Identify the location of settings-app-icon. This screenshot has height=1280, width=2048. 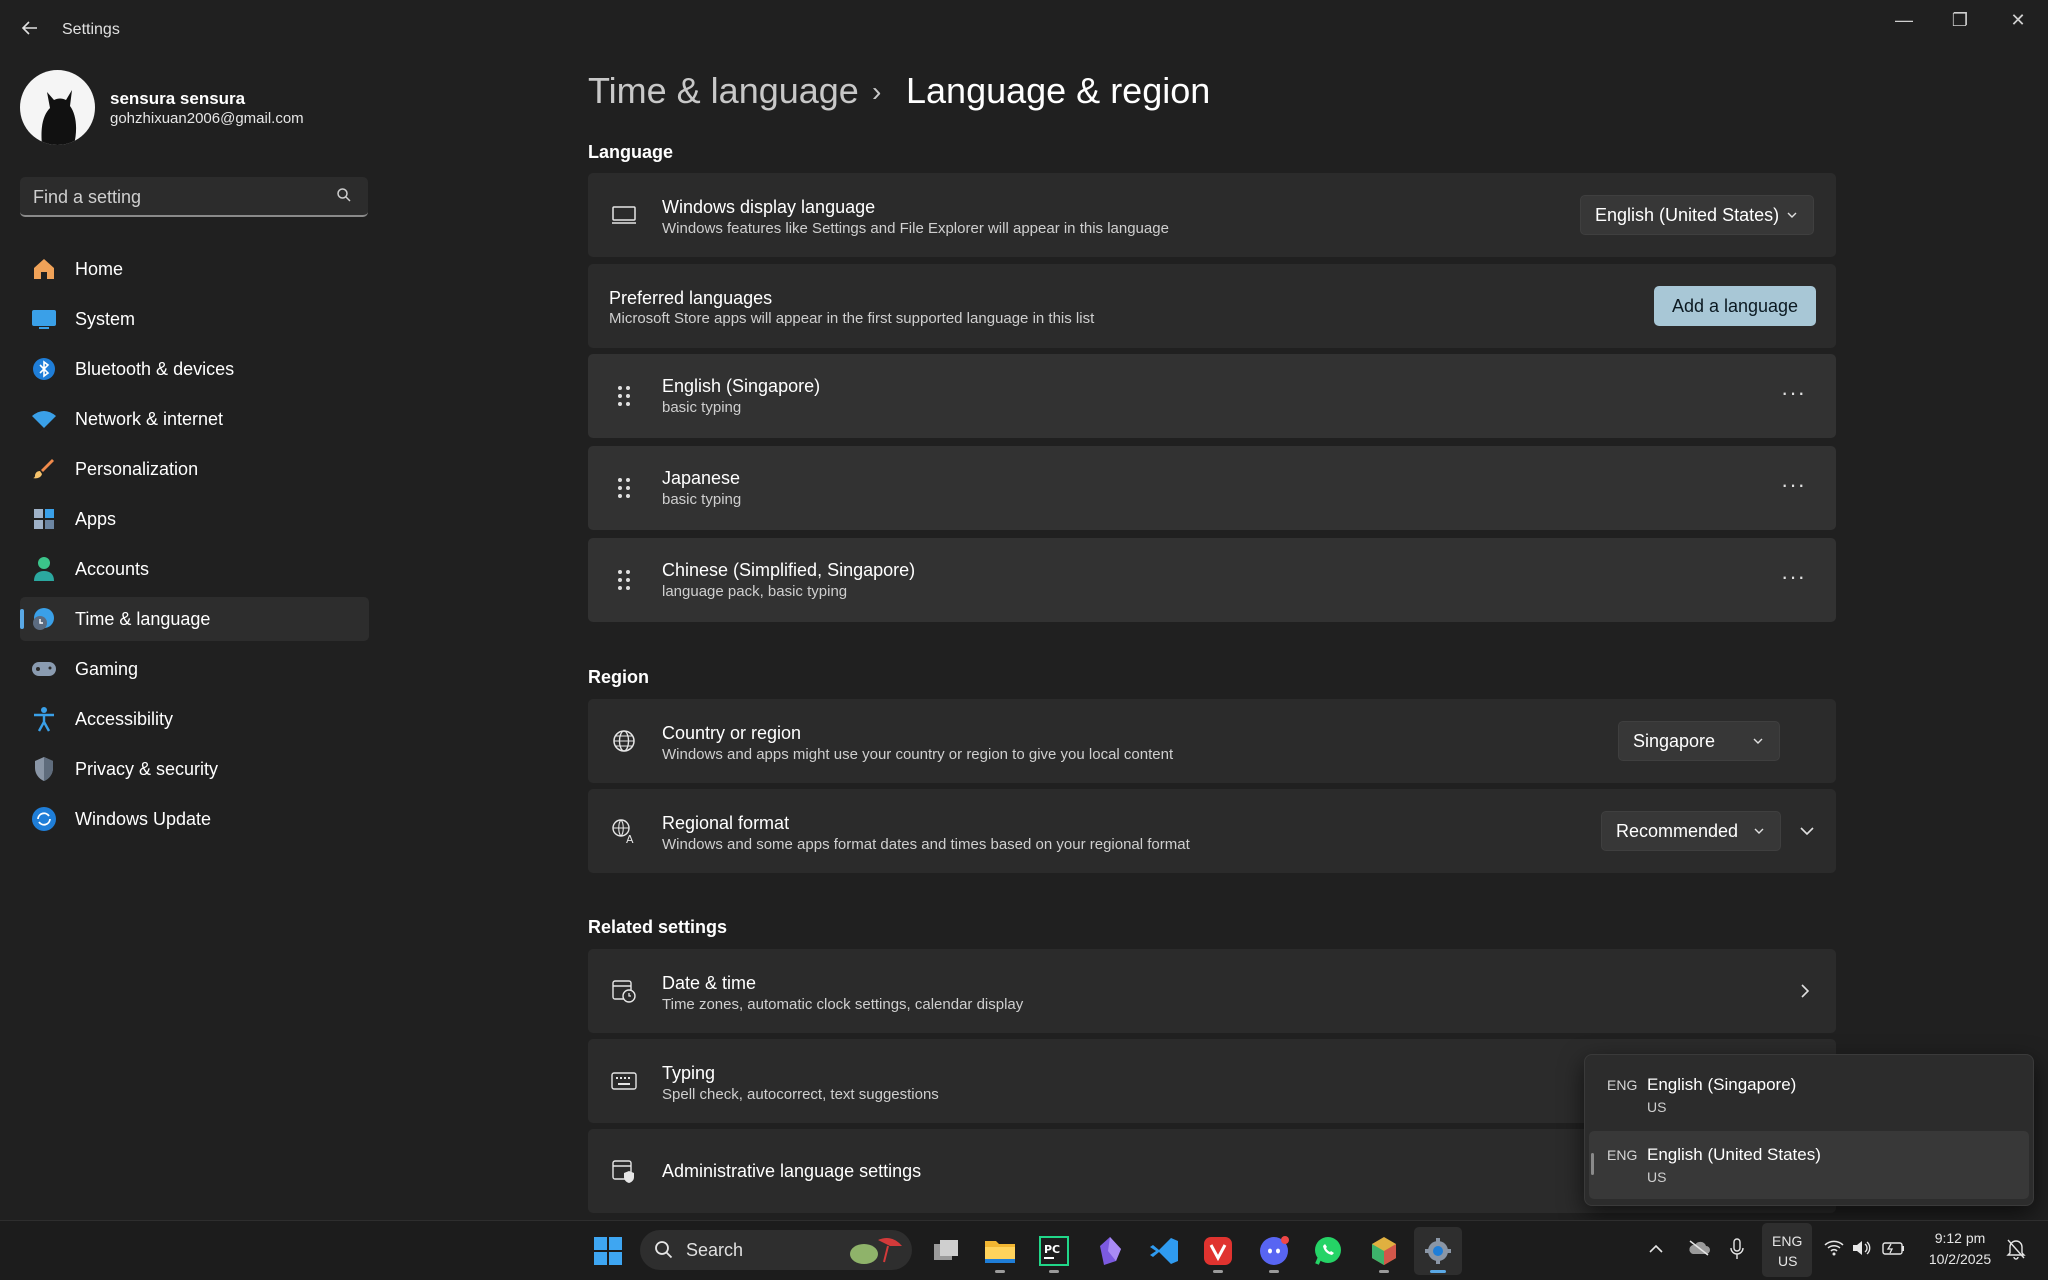
(1438, 1251).